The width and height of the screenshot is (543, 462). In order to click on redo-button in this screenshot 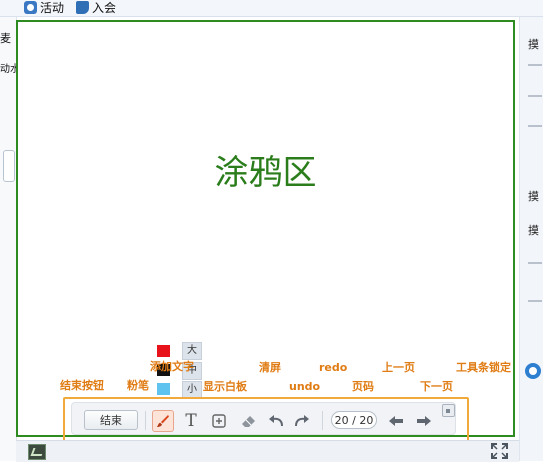, I will do `click(302, 421)`.